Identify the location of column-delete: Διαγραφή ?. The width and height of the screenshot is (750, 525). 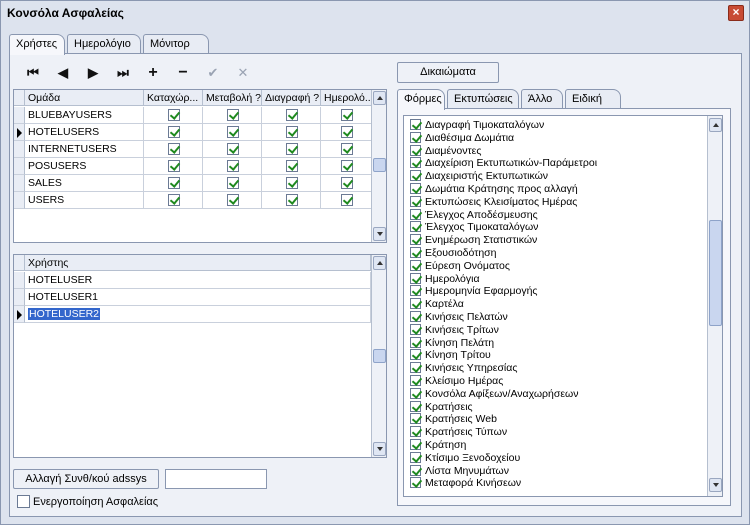
(291, 98).